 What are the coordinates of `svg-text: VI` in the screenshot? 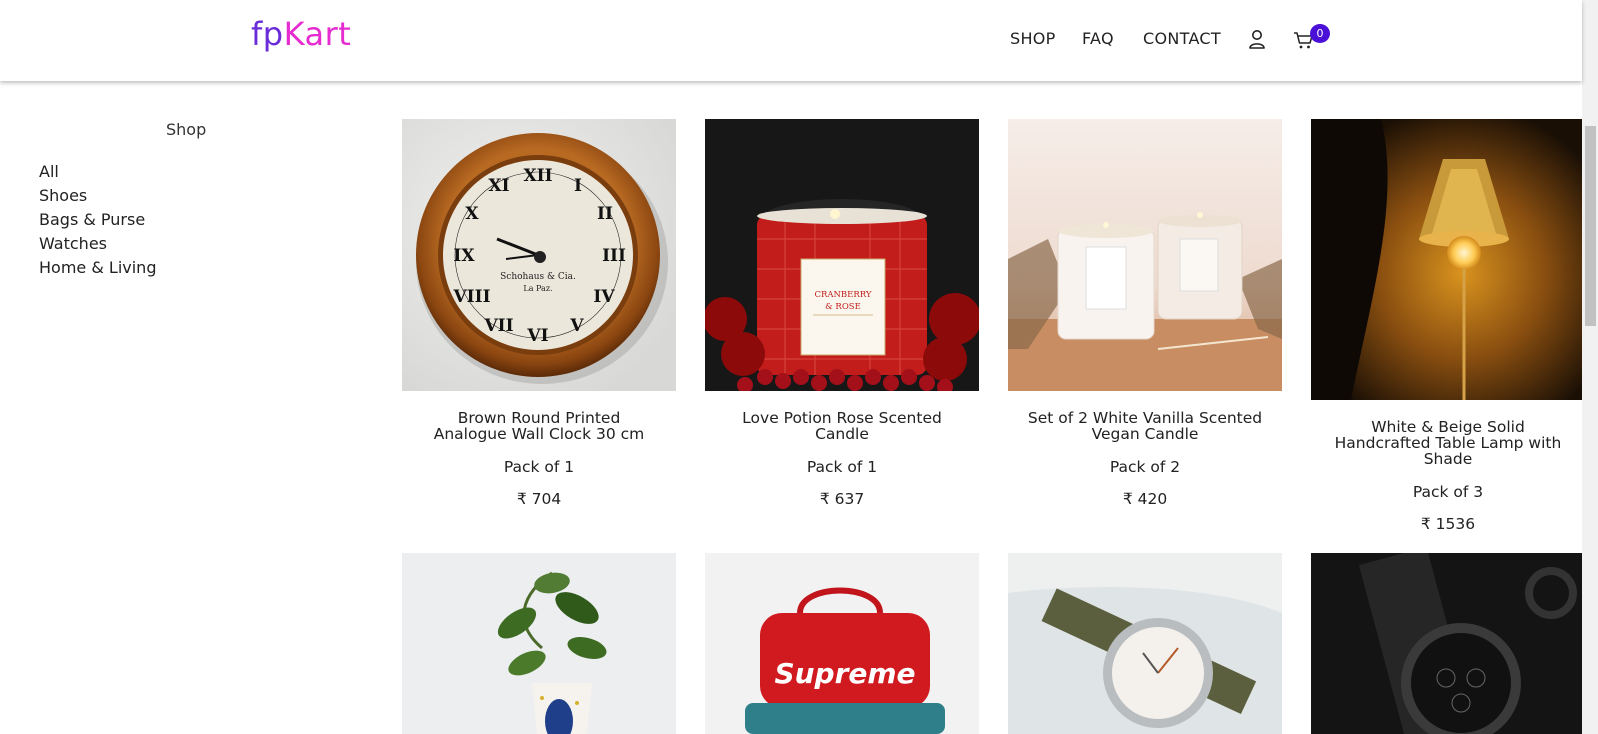 It's located at (537, 336).